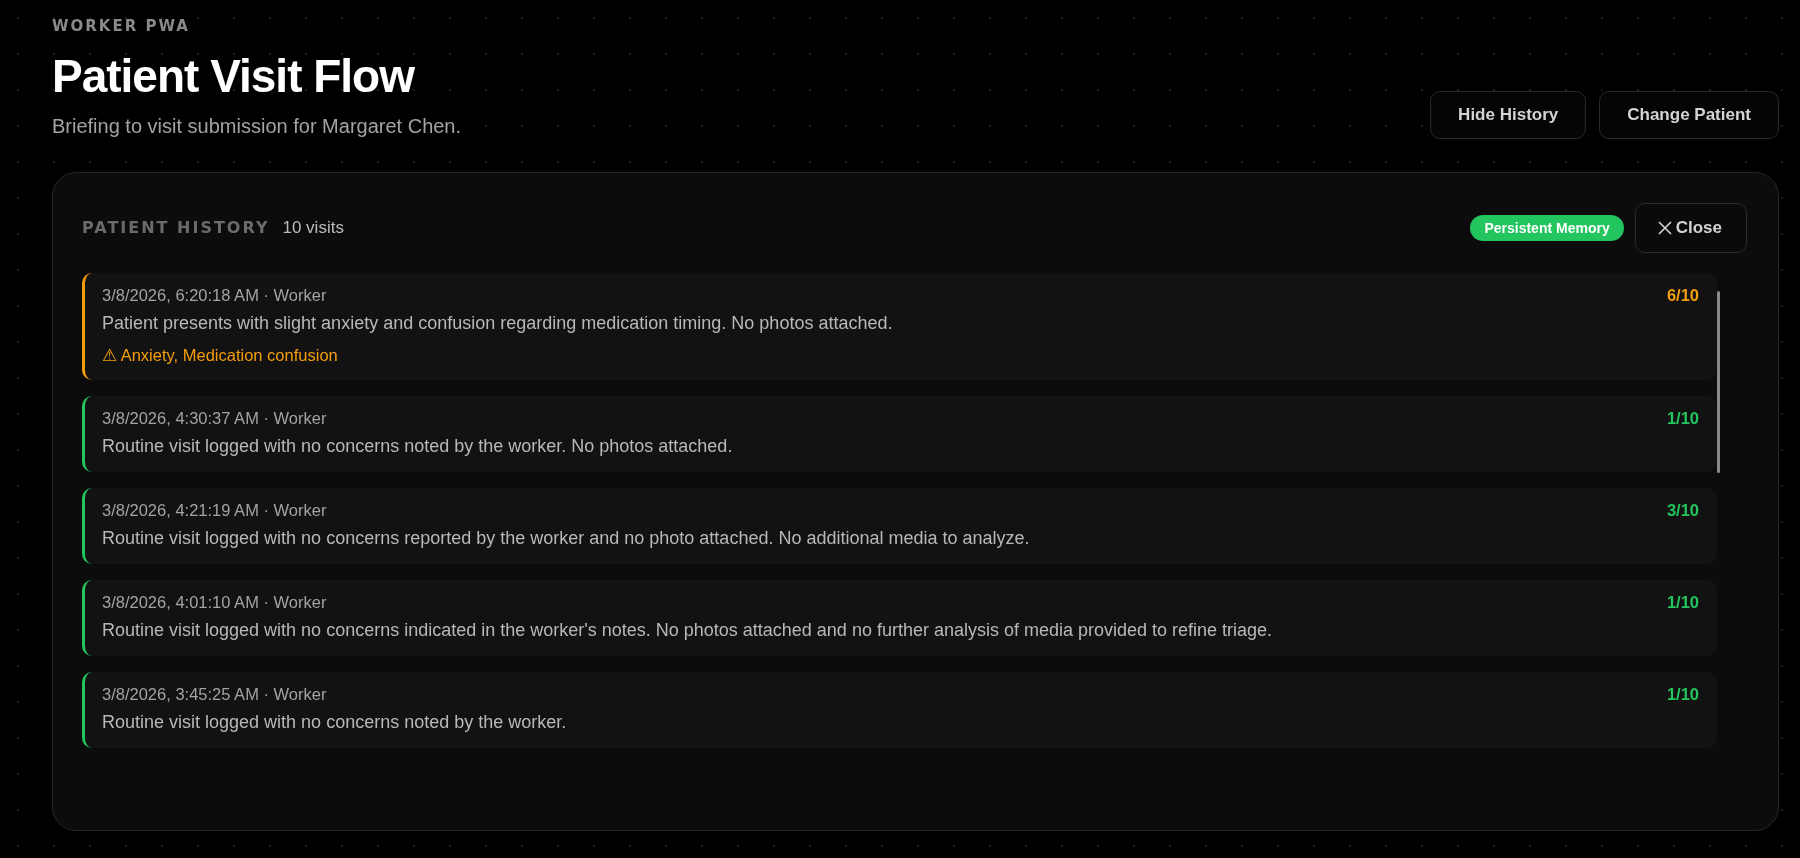 This screenshot has width=1800, height=858. I want to click on panel-title: PATIENT HISTORY, so click(176, 227).